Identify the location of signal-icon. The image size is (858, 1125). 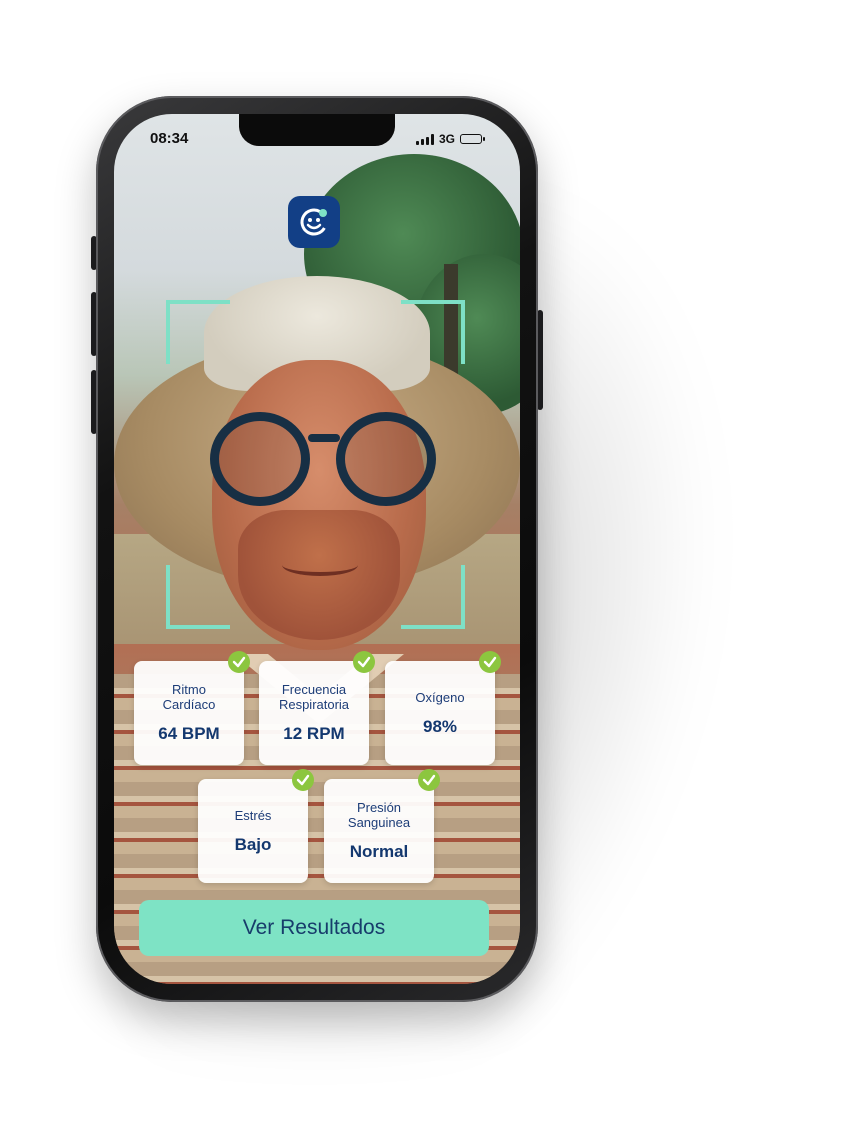
(424, 139).